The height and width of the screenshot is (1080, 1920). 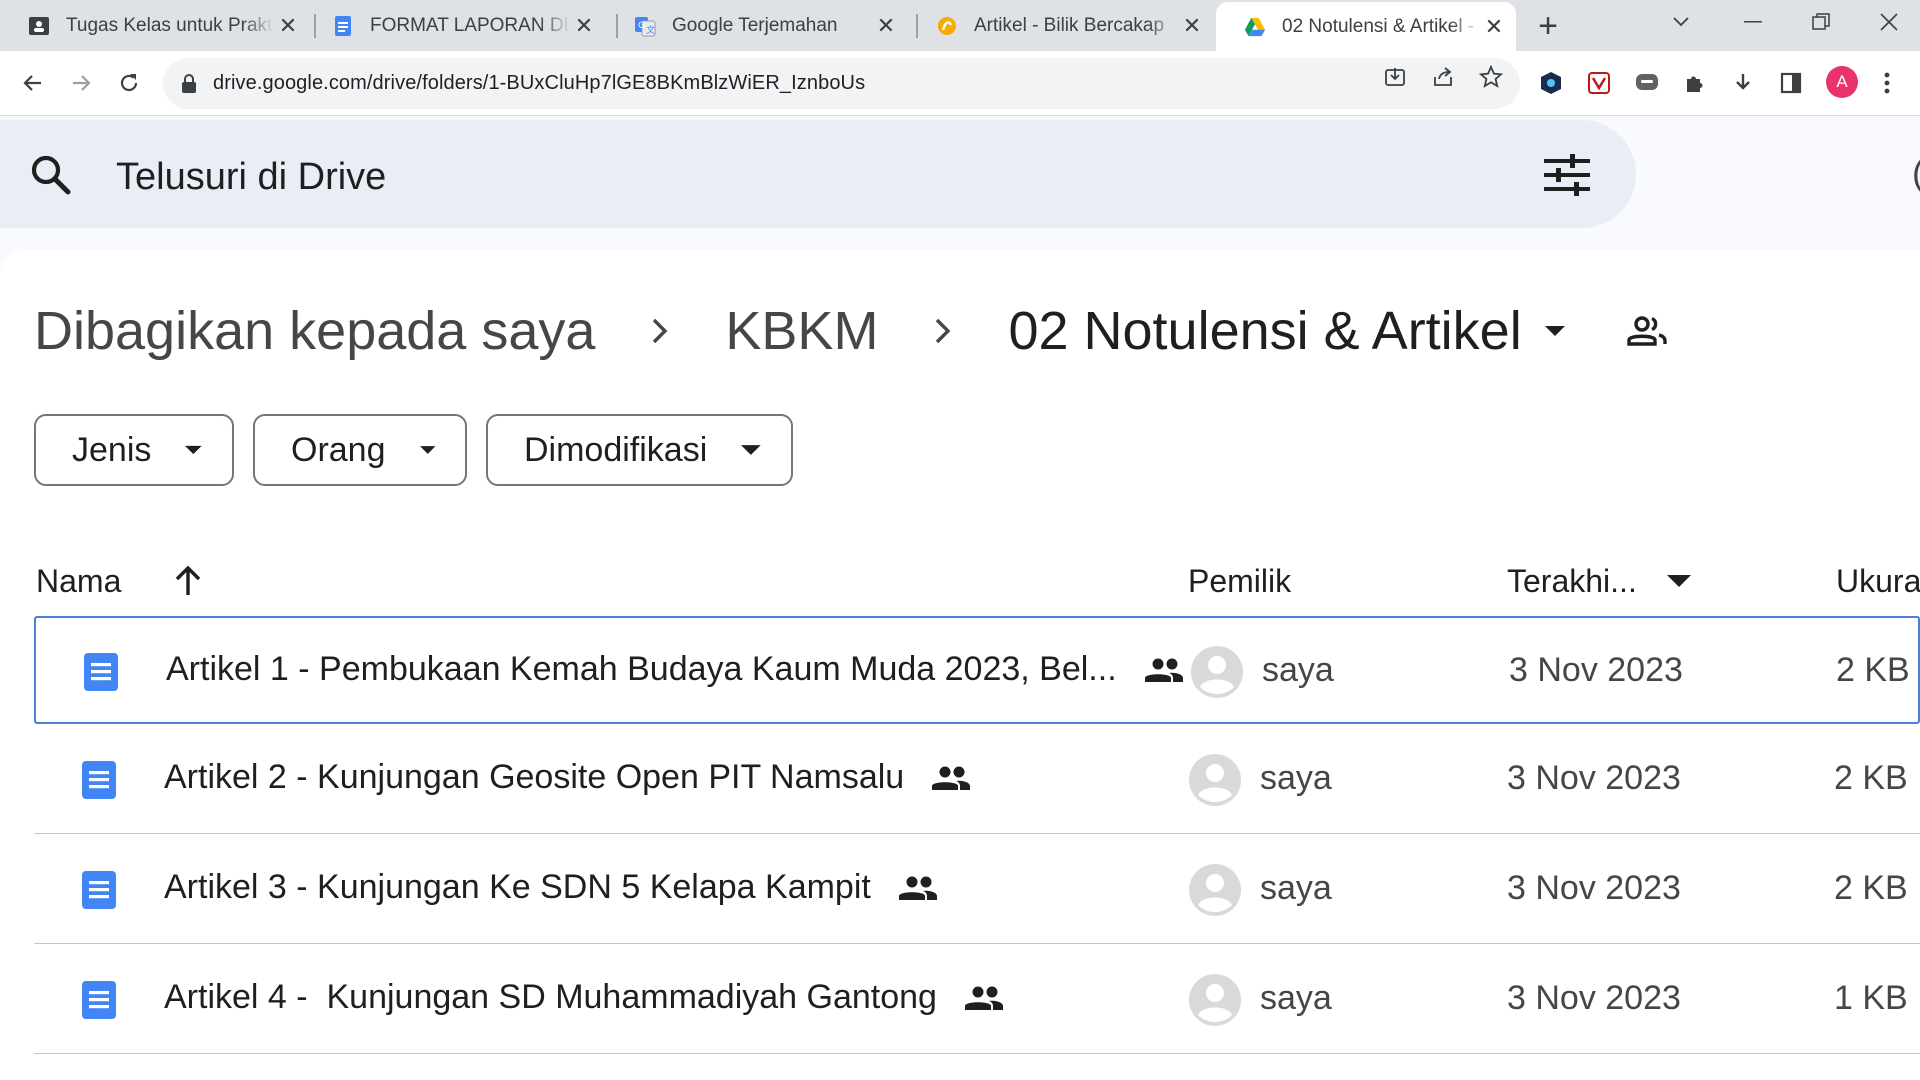 What do you see at coordinates (343, 26) in the screenshot?
I see `docs-icon` at bounding box center [343, 26].